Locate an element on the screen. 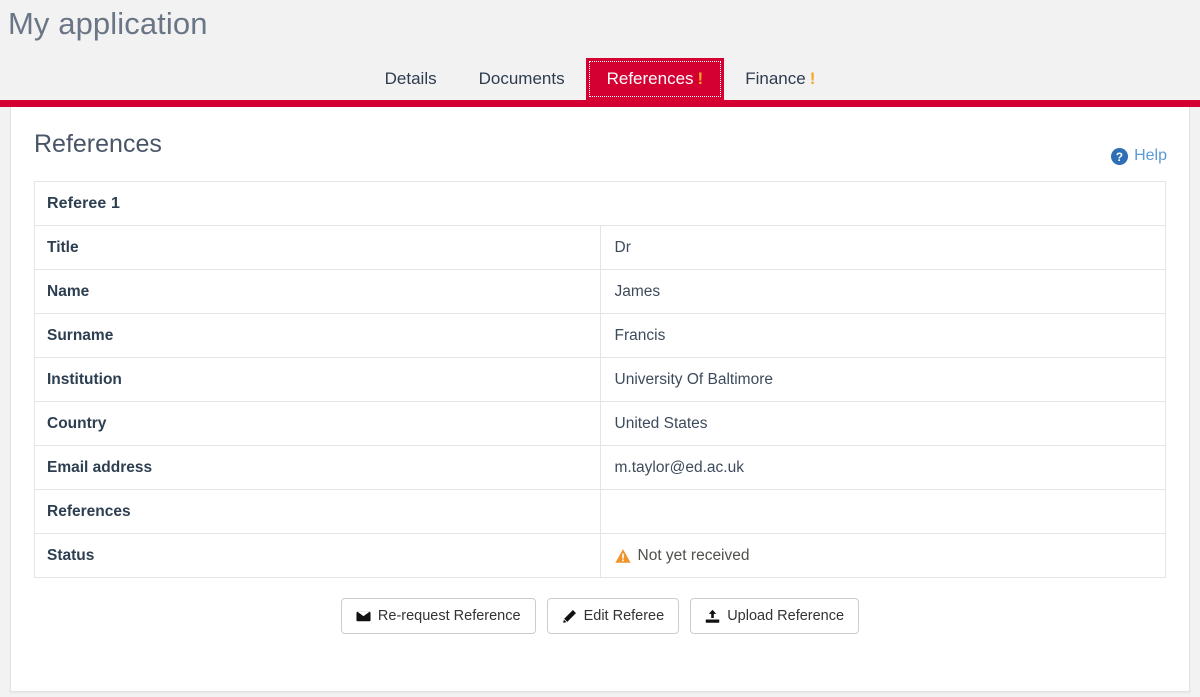 The image size is (1200, 697). status-badge: Not yet received is located at coordinates (890, 555).